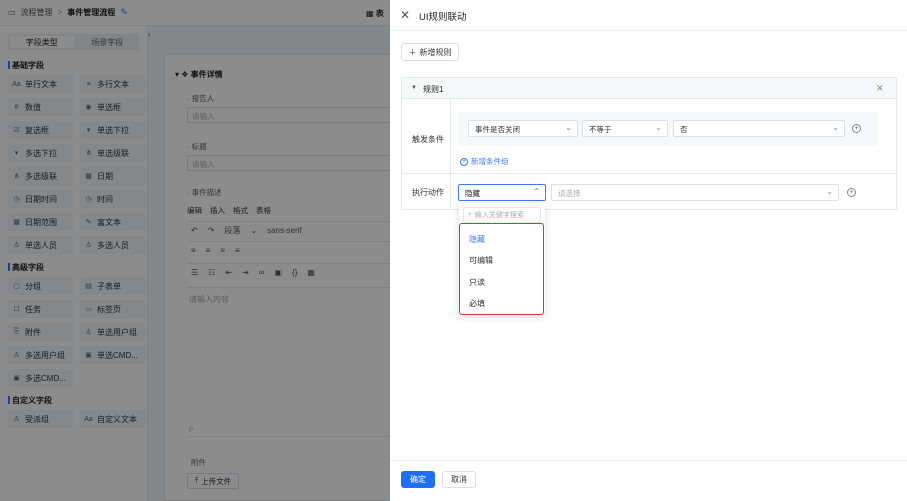  I want to click on condition-value-select: 否 ⌄, so click(759, 128).